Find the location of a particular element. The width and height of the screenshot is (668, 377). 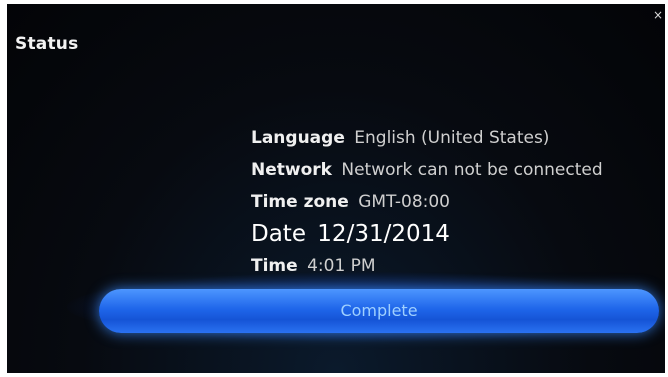

network-label: Network is located at coordinates (291, 170).